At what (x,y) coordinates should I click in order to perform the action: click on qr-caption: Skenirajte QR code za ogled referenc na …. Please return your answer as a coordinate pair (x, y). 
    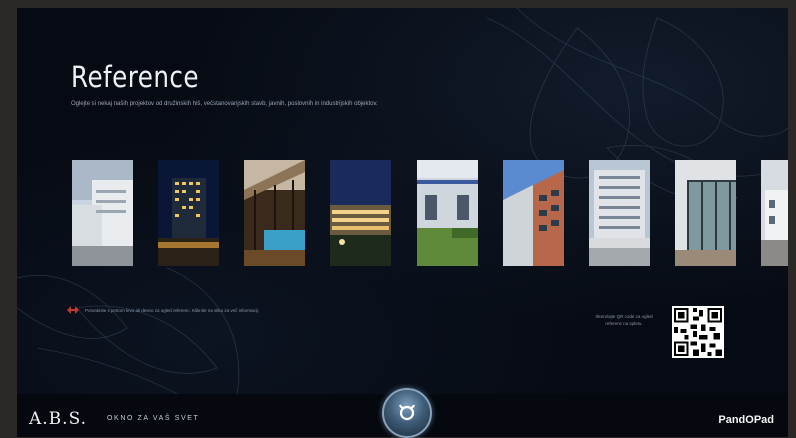
    Looking at the image, I should click on (624, 320).